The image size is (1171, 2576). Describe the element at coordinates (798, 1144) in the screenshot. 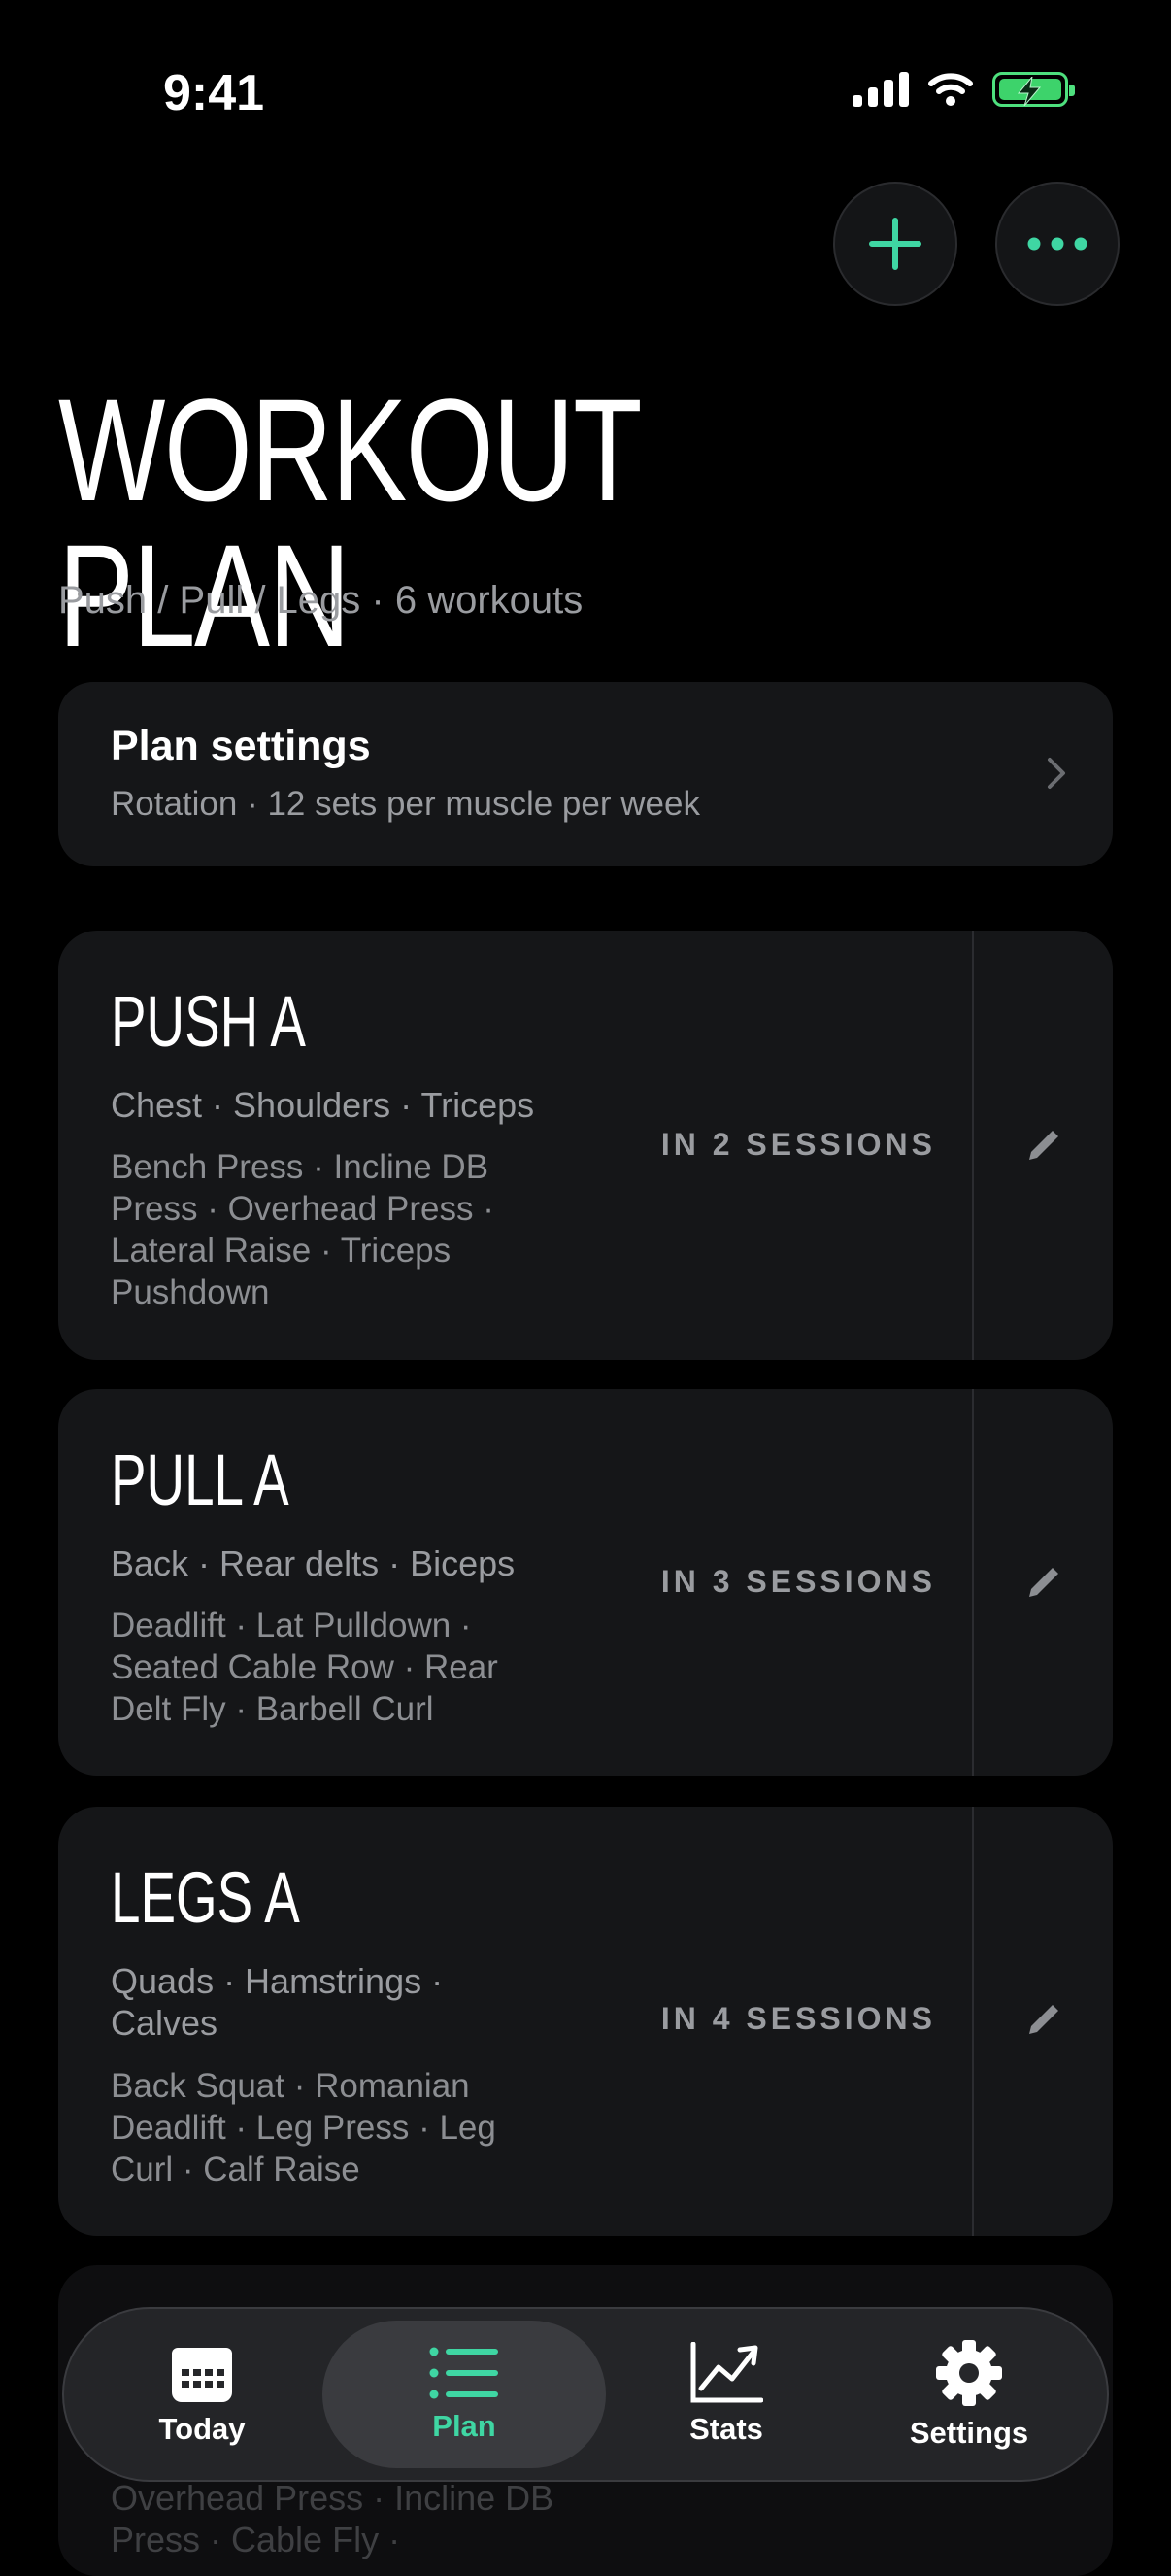

I see `workout-sessions-badge: IN 2 SESSIONS` at that location.